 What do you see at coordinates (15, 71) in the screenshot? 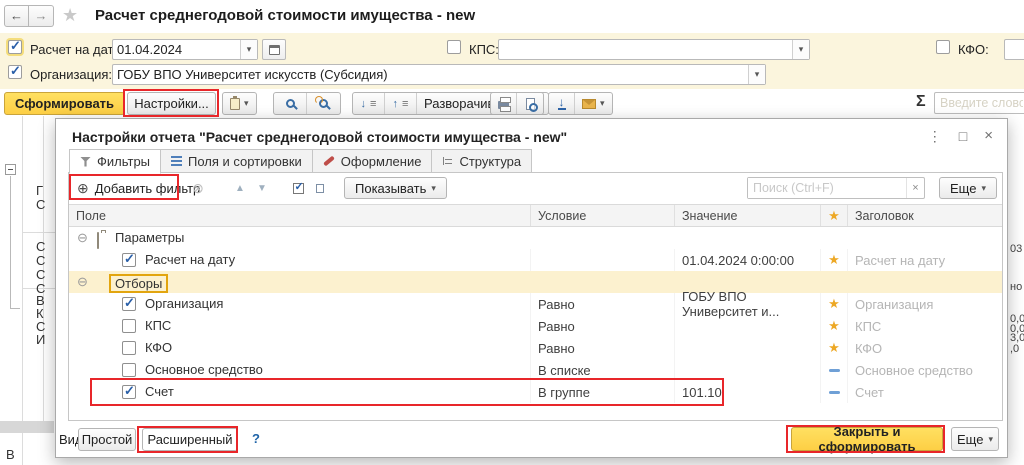
I see `org-filter-checkbox: ✓` at bounding box center [15, 71].